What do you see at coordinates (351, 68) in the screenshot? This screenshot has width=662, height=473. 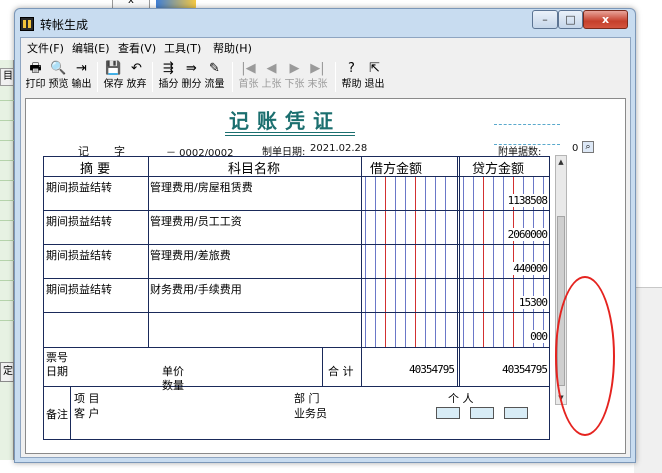 I see `help-icon: ?` at bounding box center [351, 68].